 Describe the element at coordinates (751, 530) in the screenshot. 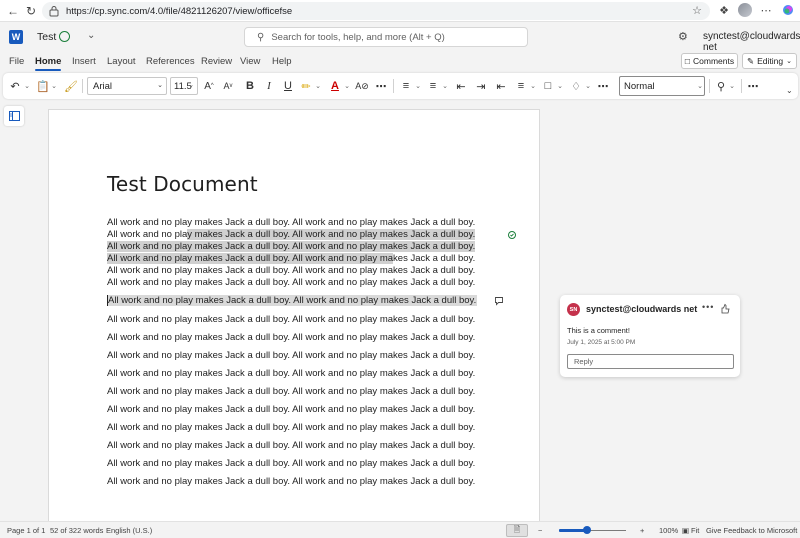

I see `feedback-link: Give Feedback to Microsoft` at that location.